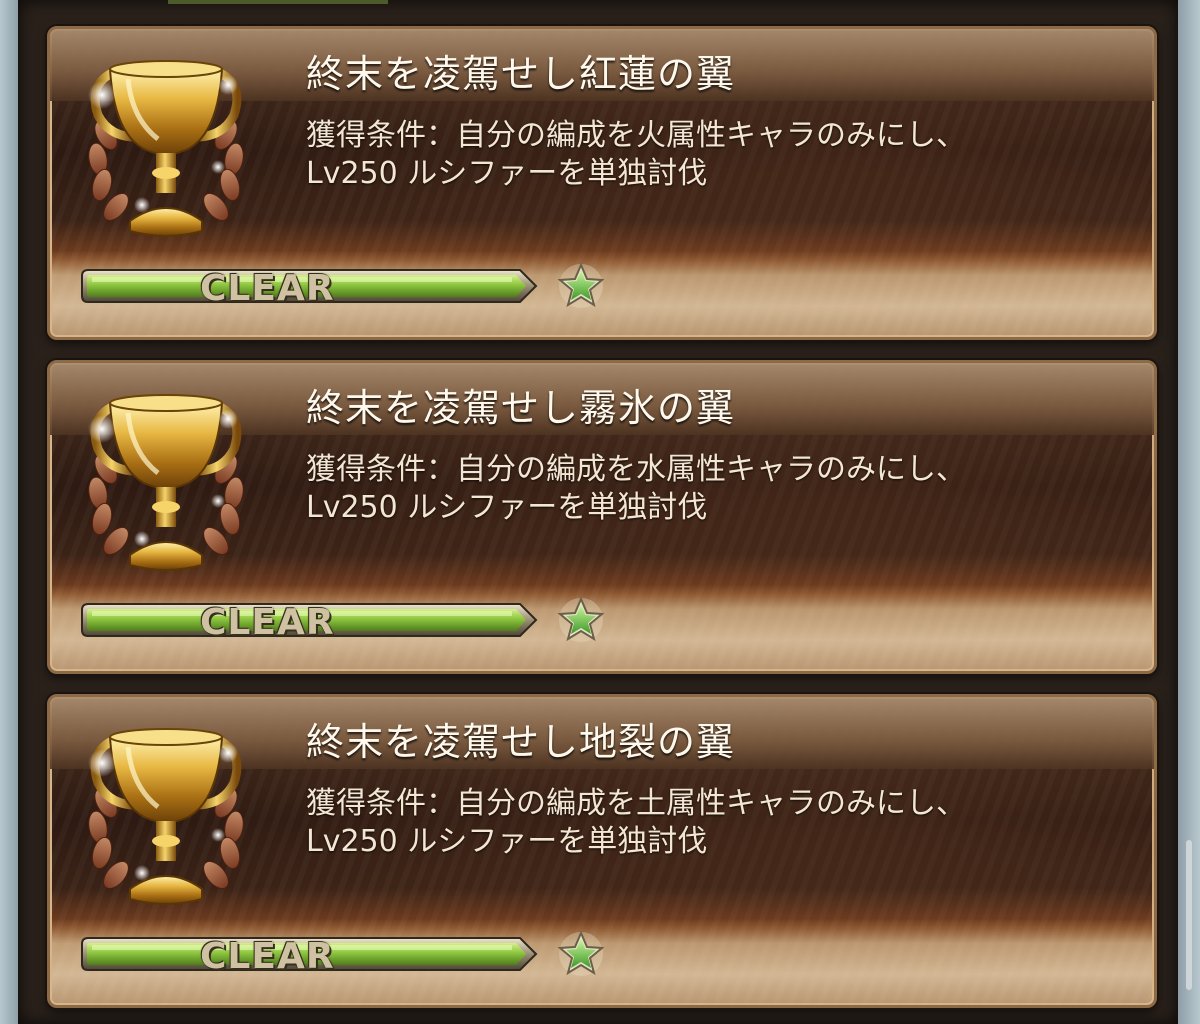 The image size is (1200, 1024). What do you see at coordinates (636, 155) in the screenshot?
I see `achievement-condition: 獲得条件：自分の編成を火属性キャラのみにし、 Lv250 ルシファーを単独討伐` at bounding box center [636, 155].